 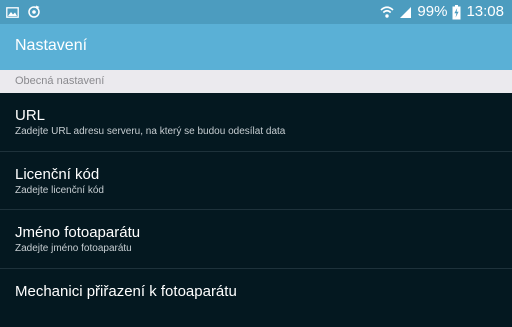 I want to click on status-bar: 99% 13:08, so click(x=256, y=12).